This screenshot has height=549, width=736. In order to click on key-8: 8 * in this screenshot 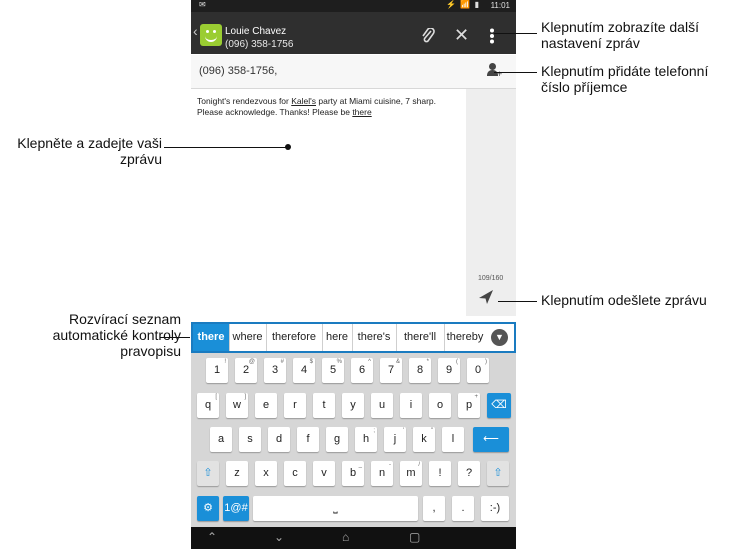, I will do `click(420, 370)`.